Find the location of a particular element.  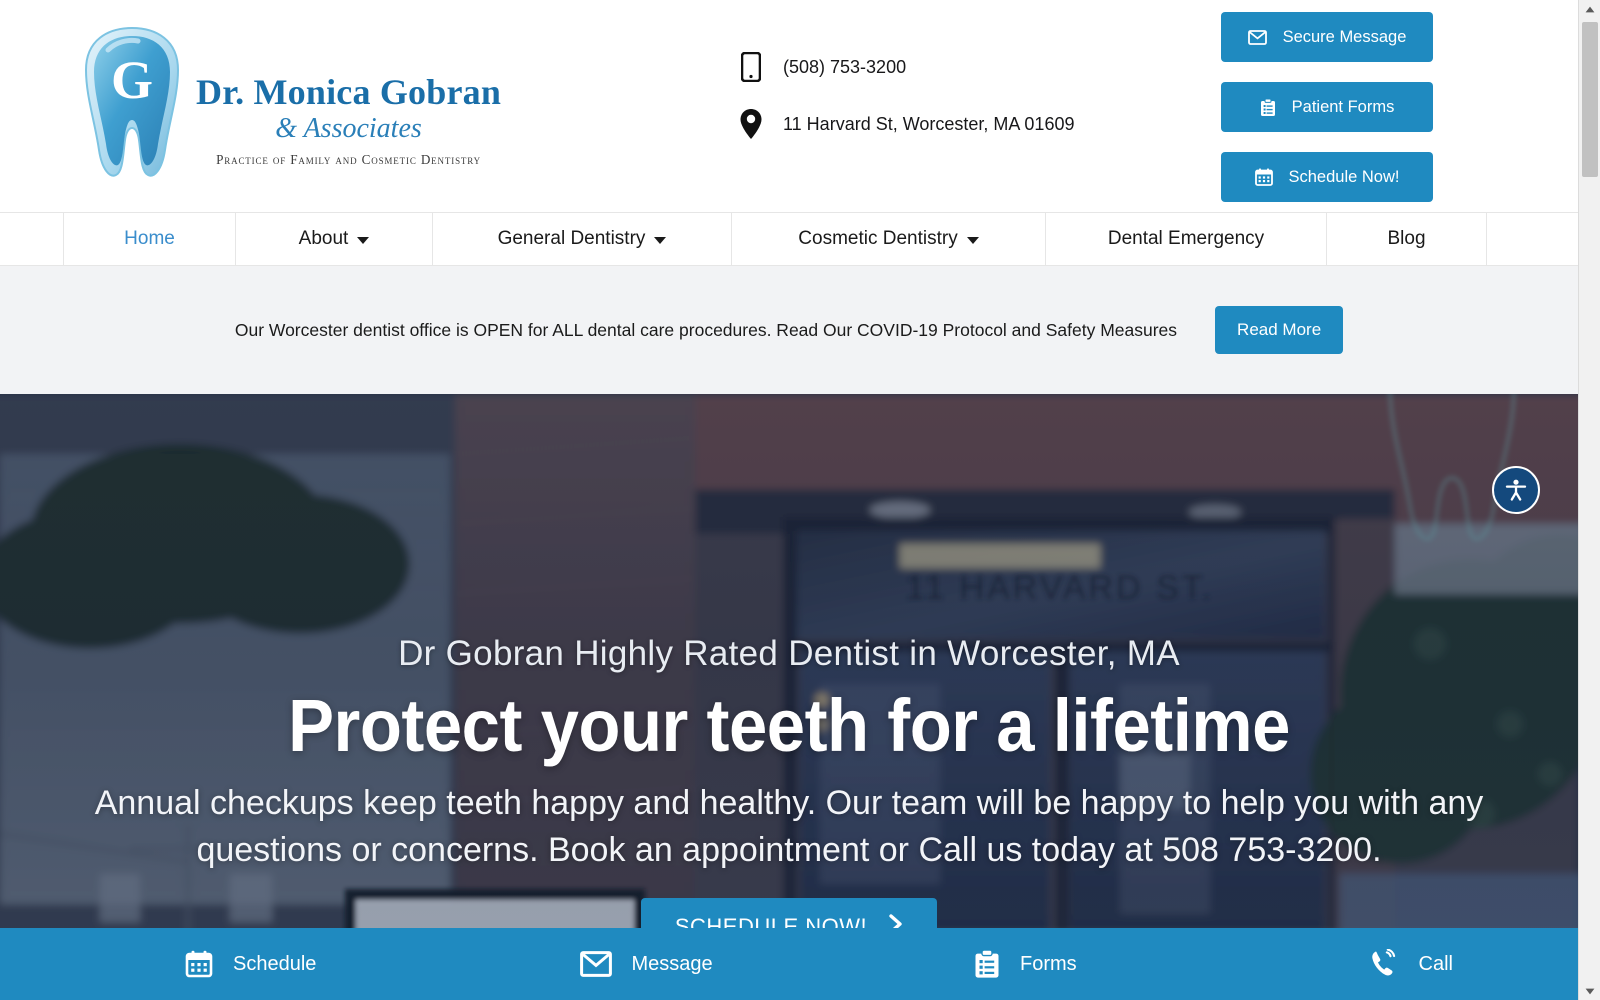

phone-ringing-icon is located at coordinates (1384, 964).